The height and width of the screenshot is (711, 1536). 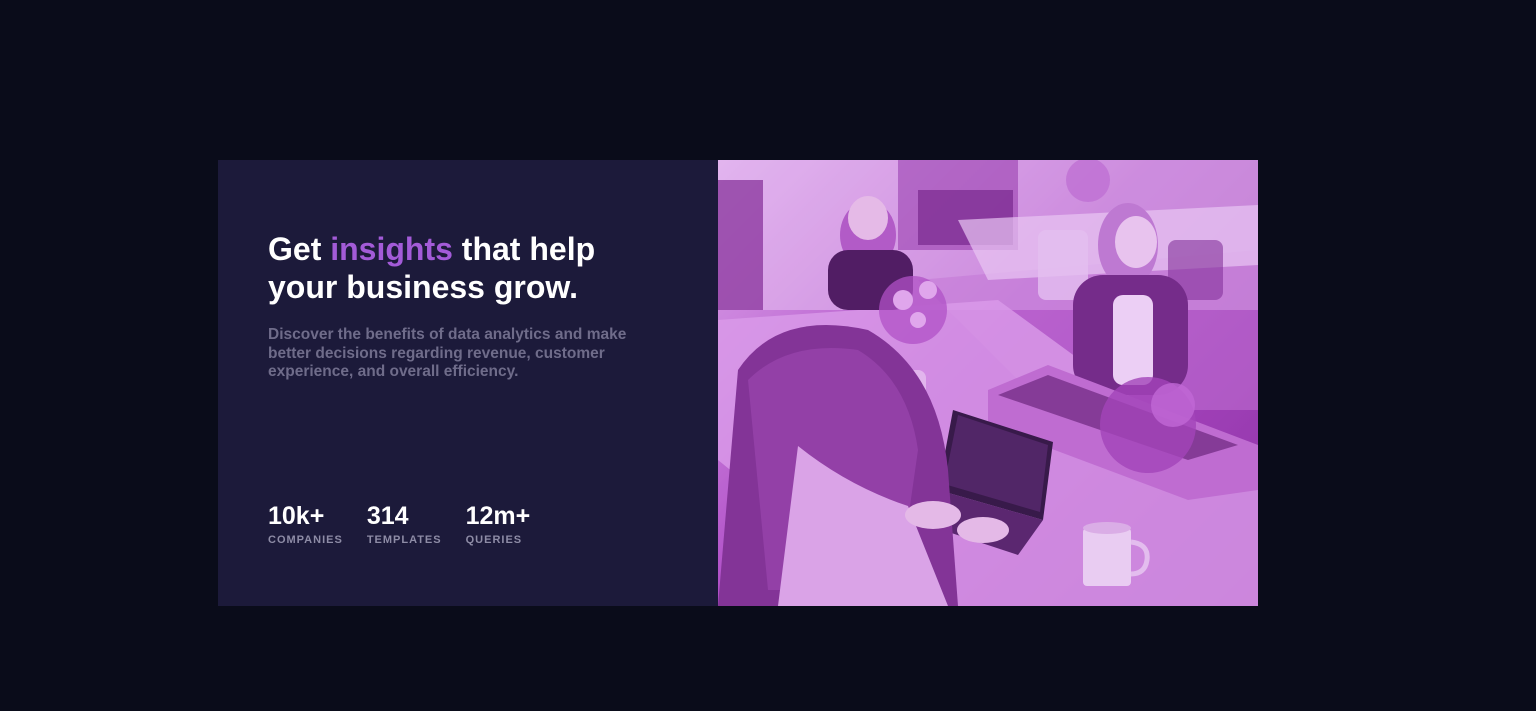 I want to click on stat-label: TEMPLATES, so click(x=404, y=540).